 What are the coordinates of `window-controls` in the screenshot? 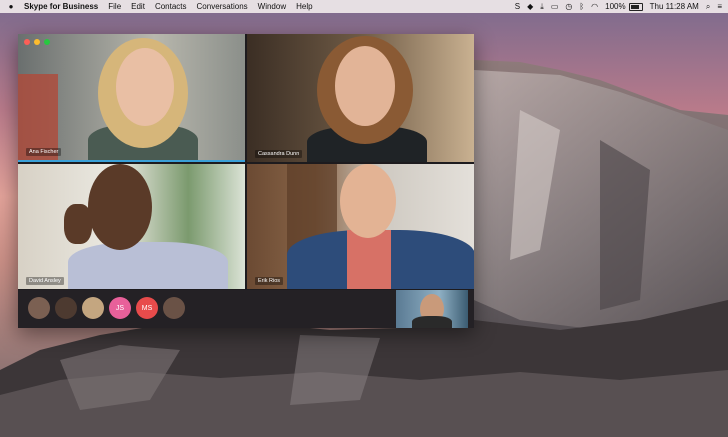 It's located at (37, 42).